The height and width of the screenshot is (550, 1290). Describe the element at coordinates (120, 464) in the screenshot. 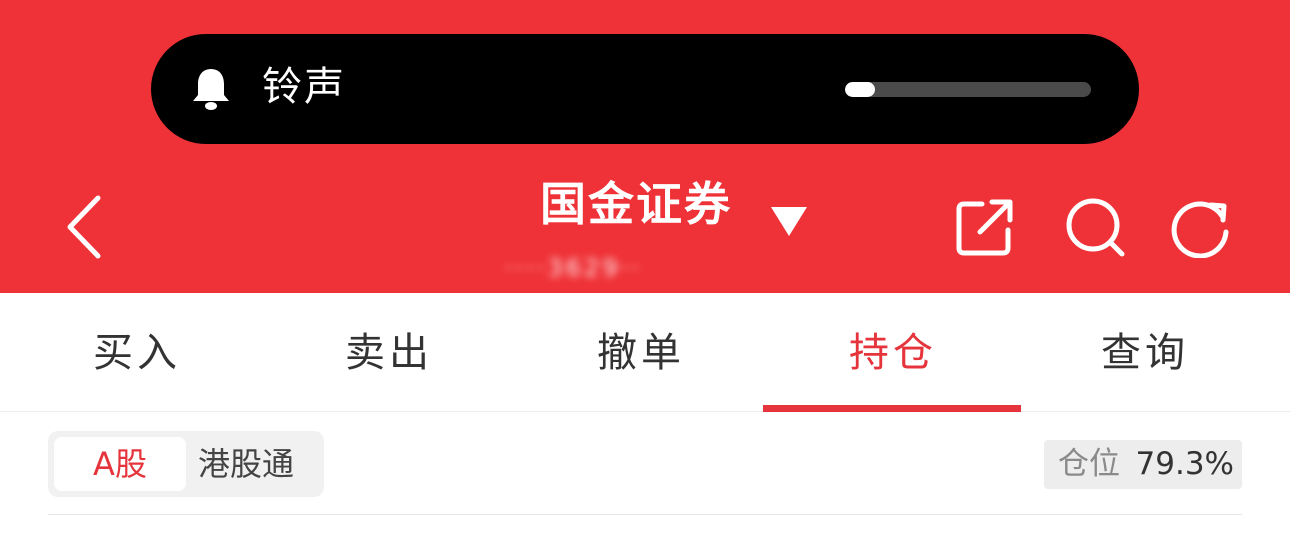

I see `market-option-a-share: A股` at that location.